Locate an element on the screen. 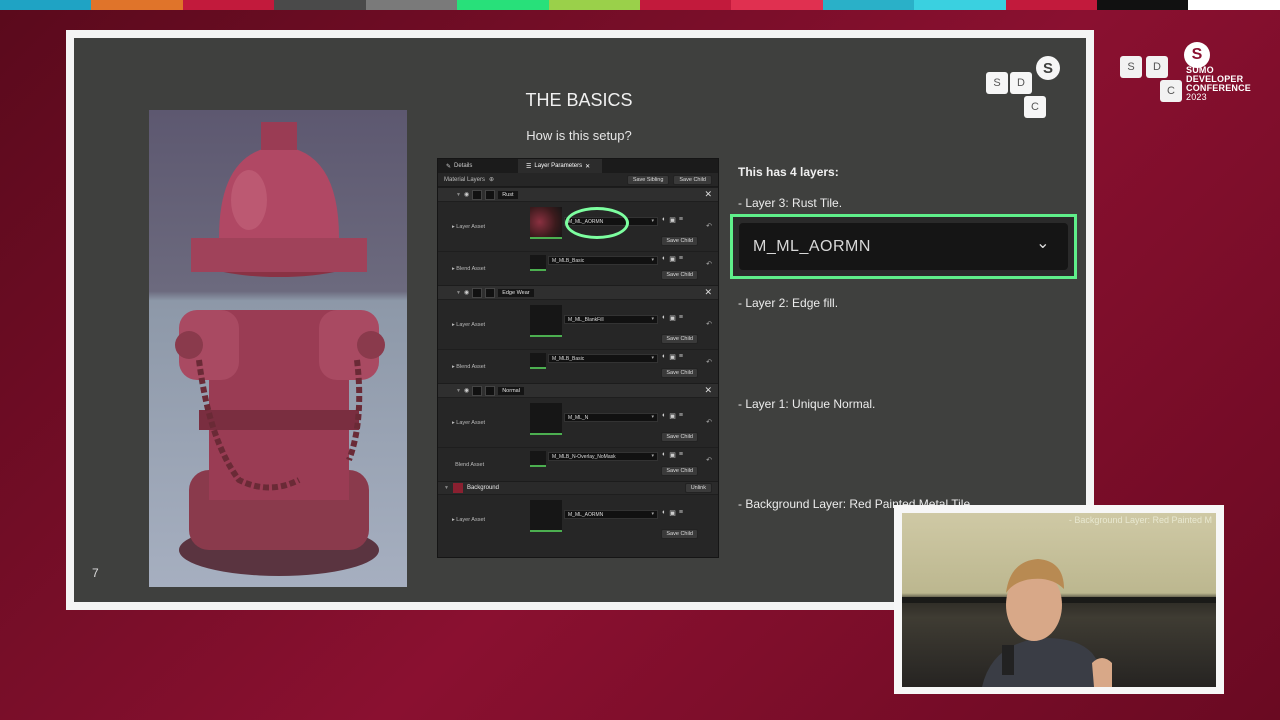  layer-name: Rust is located at coordinates (508, 194).